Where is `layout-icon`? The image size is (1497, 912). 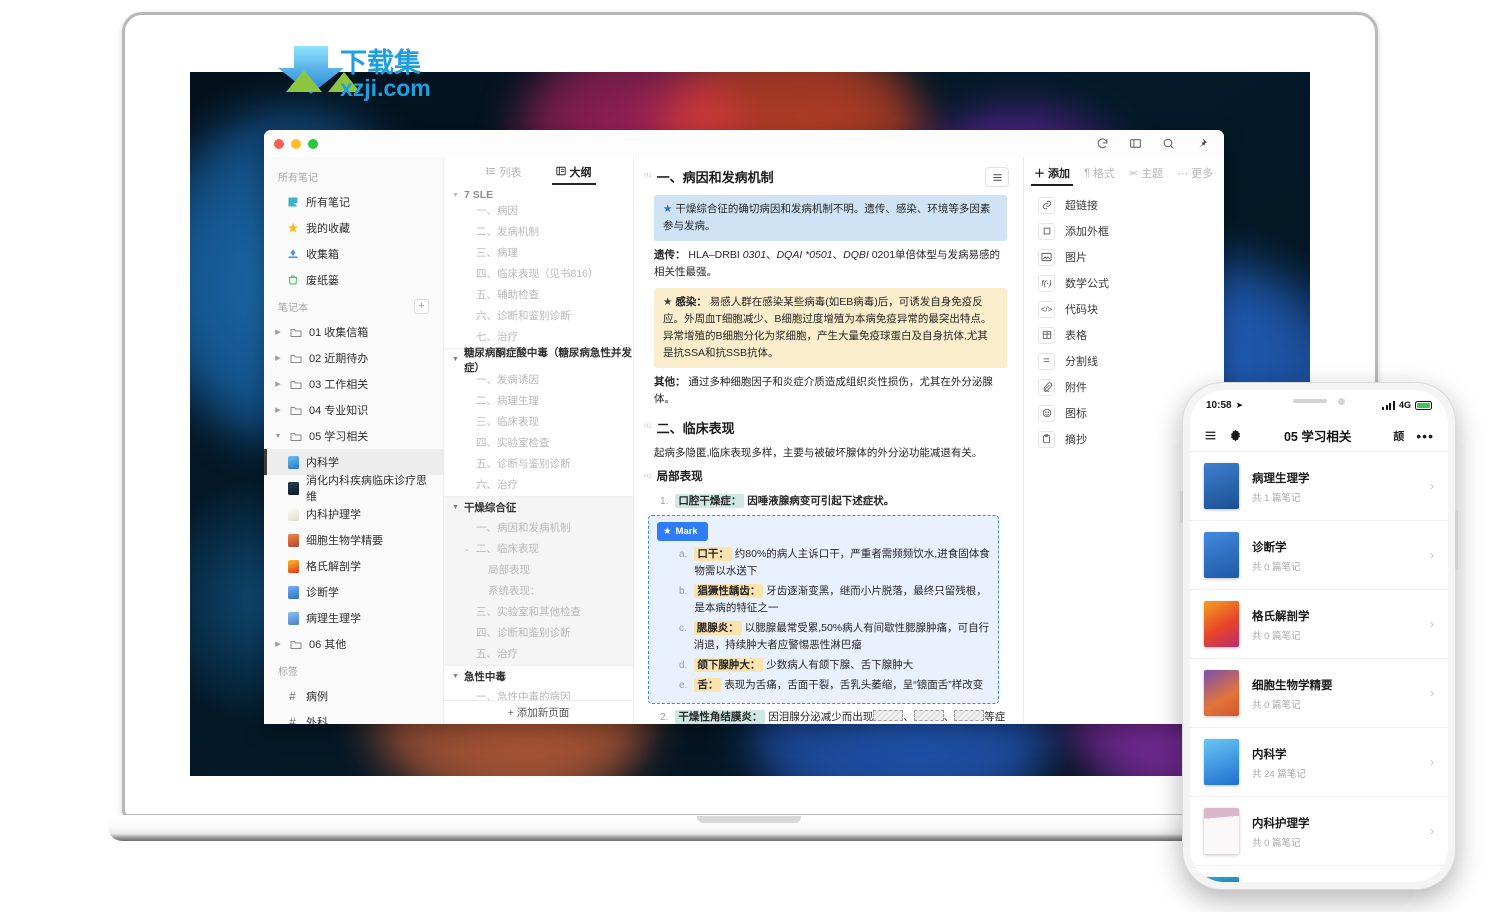
layout-icon is located at coordinates (1135, 143).